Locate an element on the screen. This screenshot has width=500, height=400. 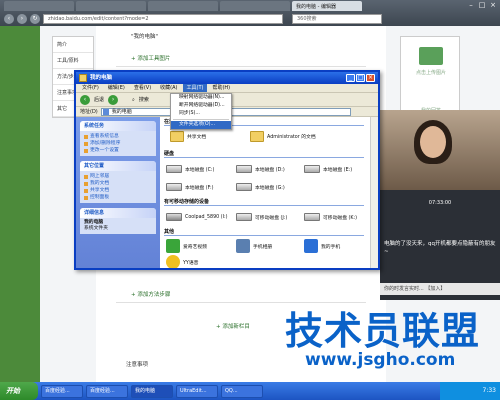
yy-icon is located at coordinates (173, 261).